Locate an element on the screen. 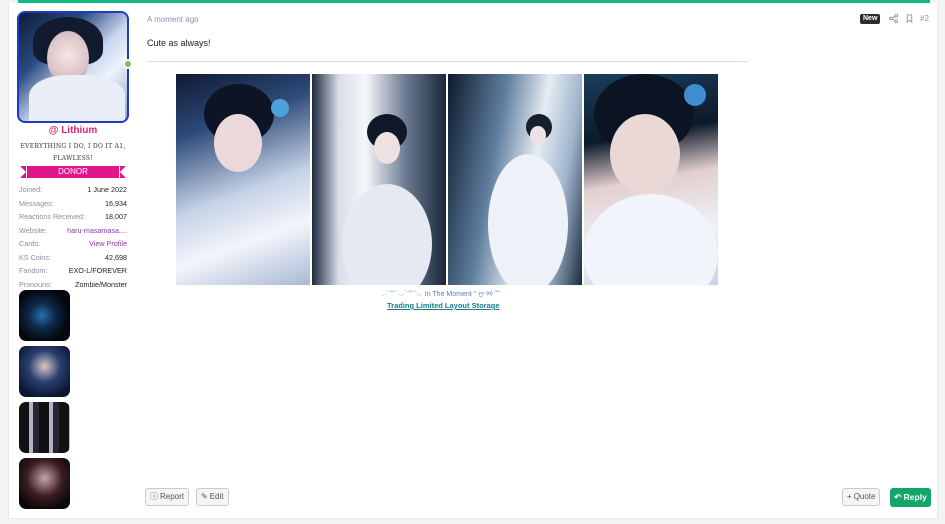  post-timestamp: A moment ago is located at coordinates (173, 19).